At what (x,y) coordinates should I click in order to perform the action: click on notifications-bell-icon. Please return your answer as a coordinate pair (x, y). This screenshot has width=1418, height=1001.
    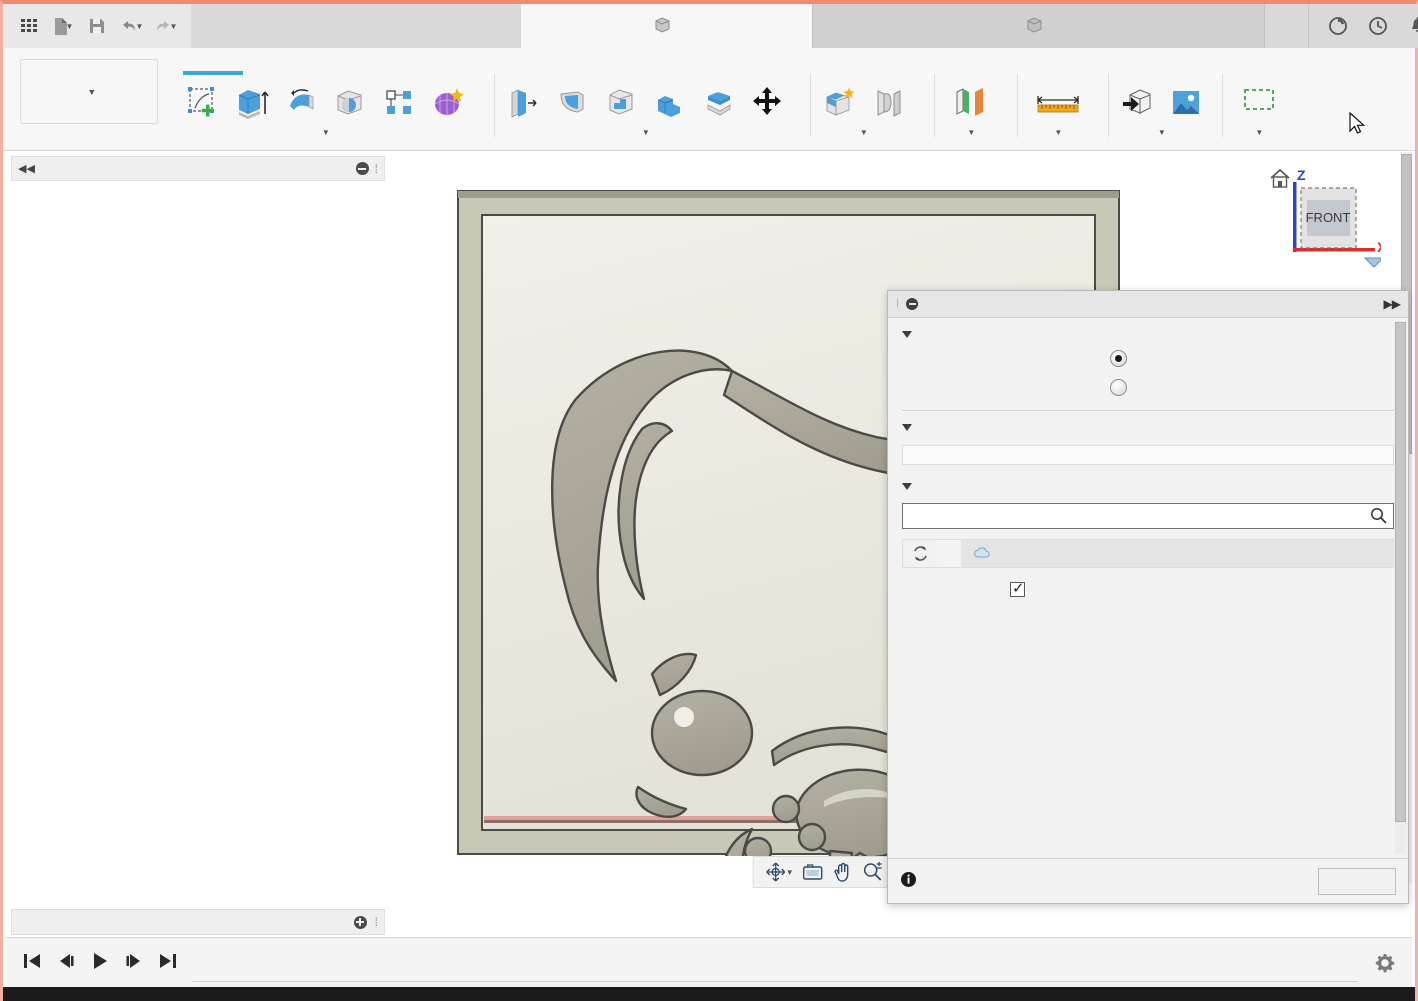
    Looking at the image, I should click on (1408, 26).